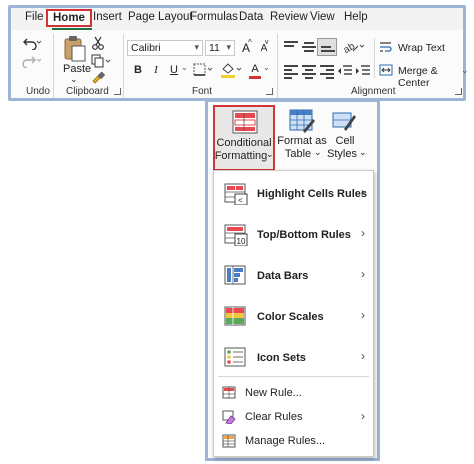 This screenshot has width=474, height=464. What do you see at coordinates (309, 72) in the screenshot?
I see `align-center-icon` at bounding box center [309, 72].